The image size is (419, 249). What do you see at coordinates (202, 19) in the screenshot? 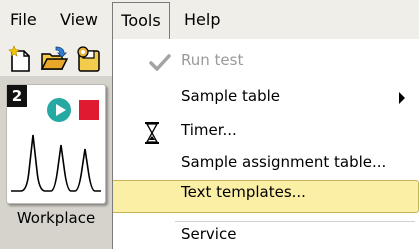
I see `menu-help: Help` at bounding box center [202, 19].